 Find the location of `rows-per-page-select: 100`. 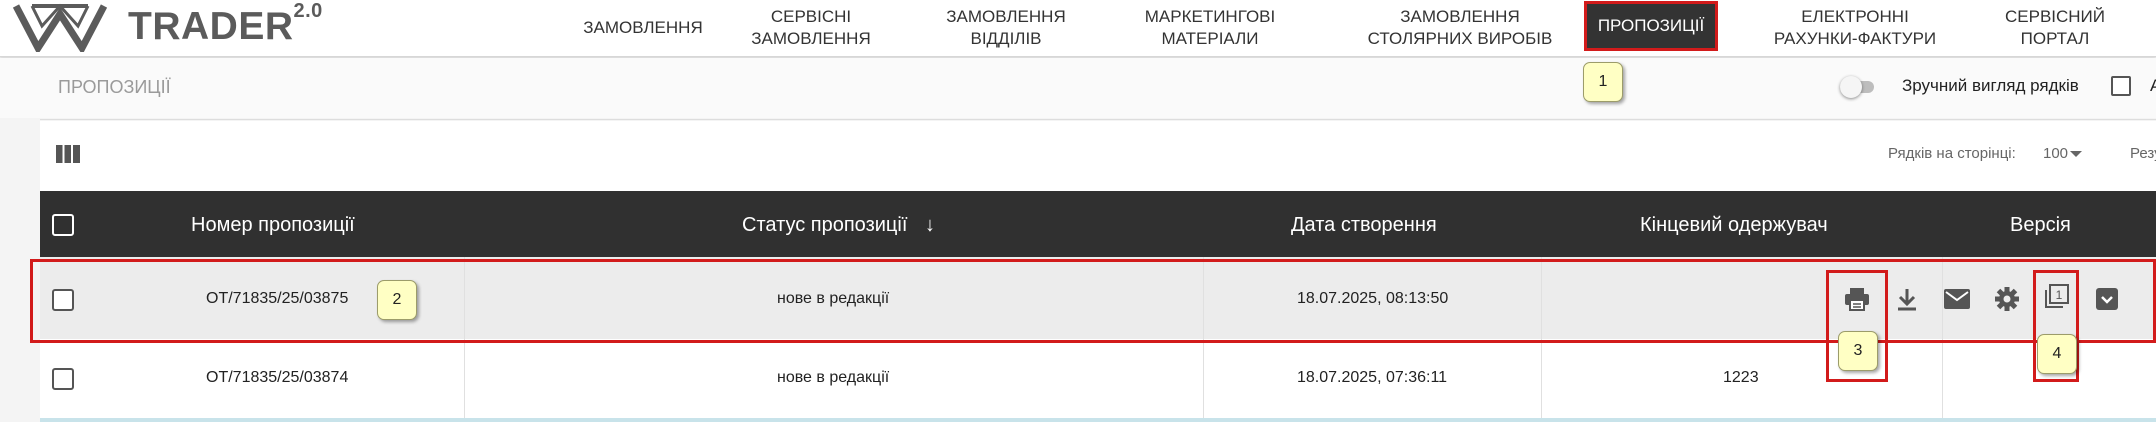

rows-per-page-select: 100 is located at coordinates (2055, 153).